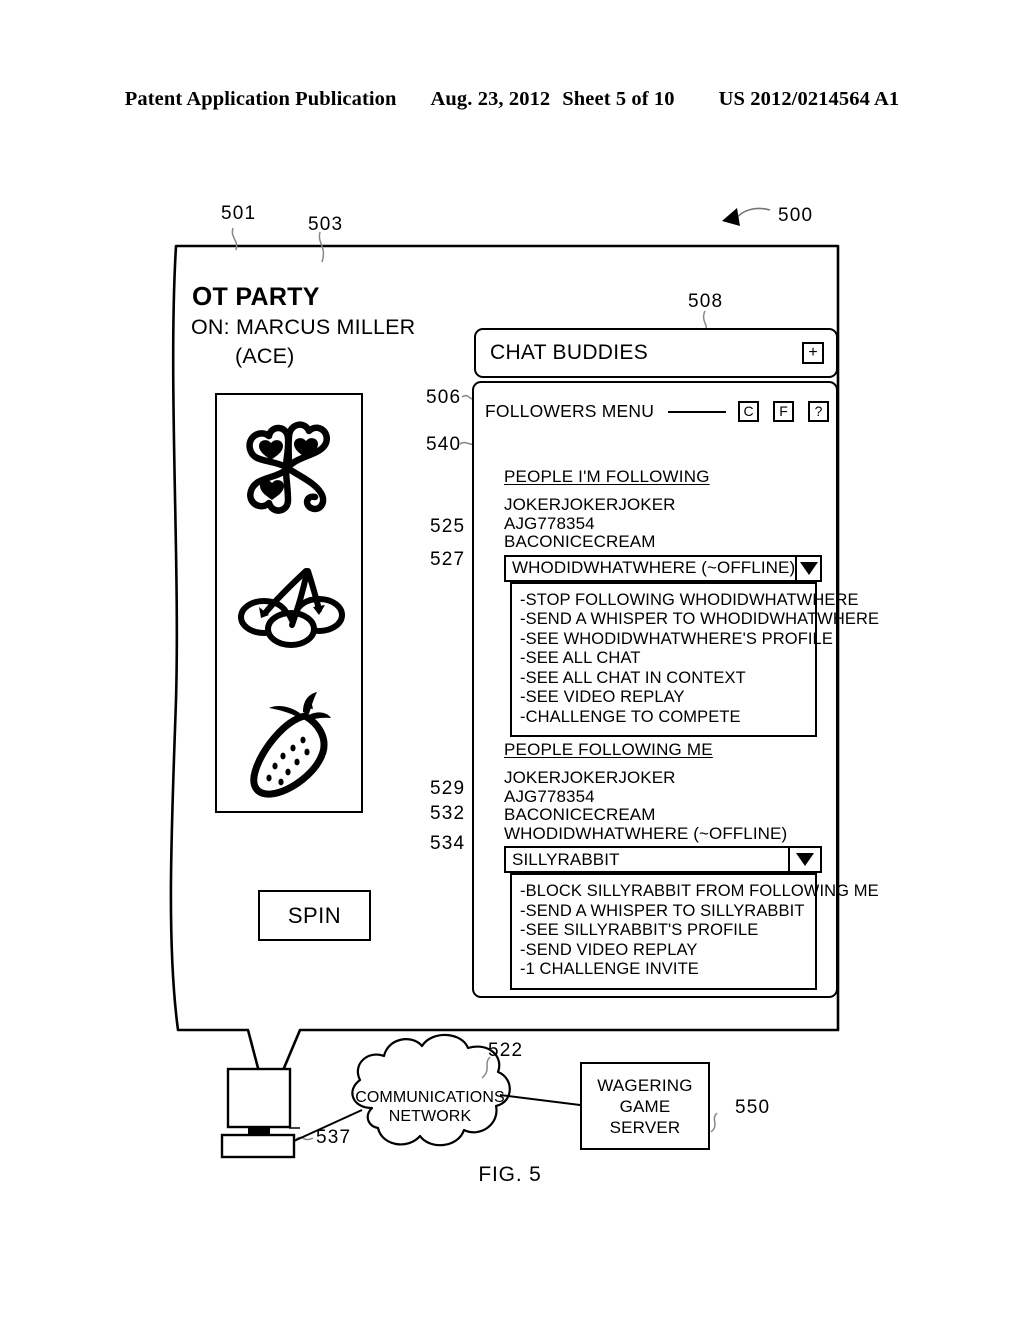 The height and width of the screenshot is (1320, 1024). I want to click on menu-item: -SEE SILLYRABBIT'S PROFILE, so click(667, 931).